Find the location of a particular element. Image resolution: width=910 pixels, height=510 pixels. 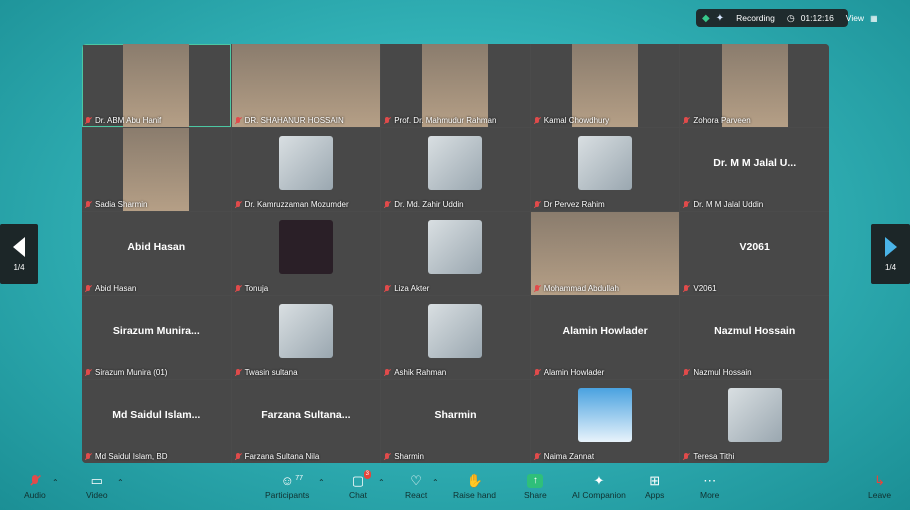

participant-tile: Liza Akter is located at coordinates (455, 253).